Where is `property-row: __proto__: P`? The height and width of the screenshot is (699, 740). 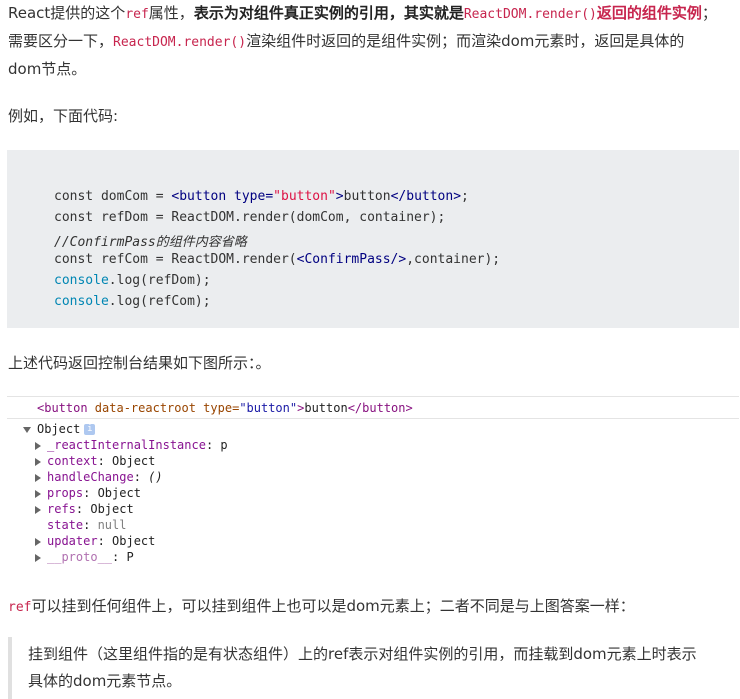 property-row: __proto__: P is located at coordinates (84, 557).